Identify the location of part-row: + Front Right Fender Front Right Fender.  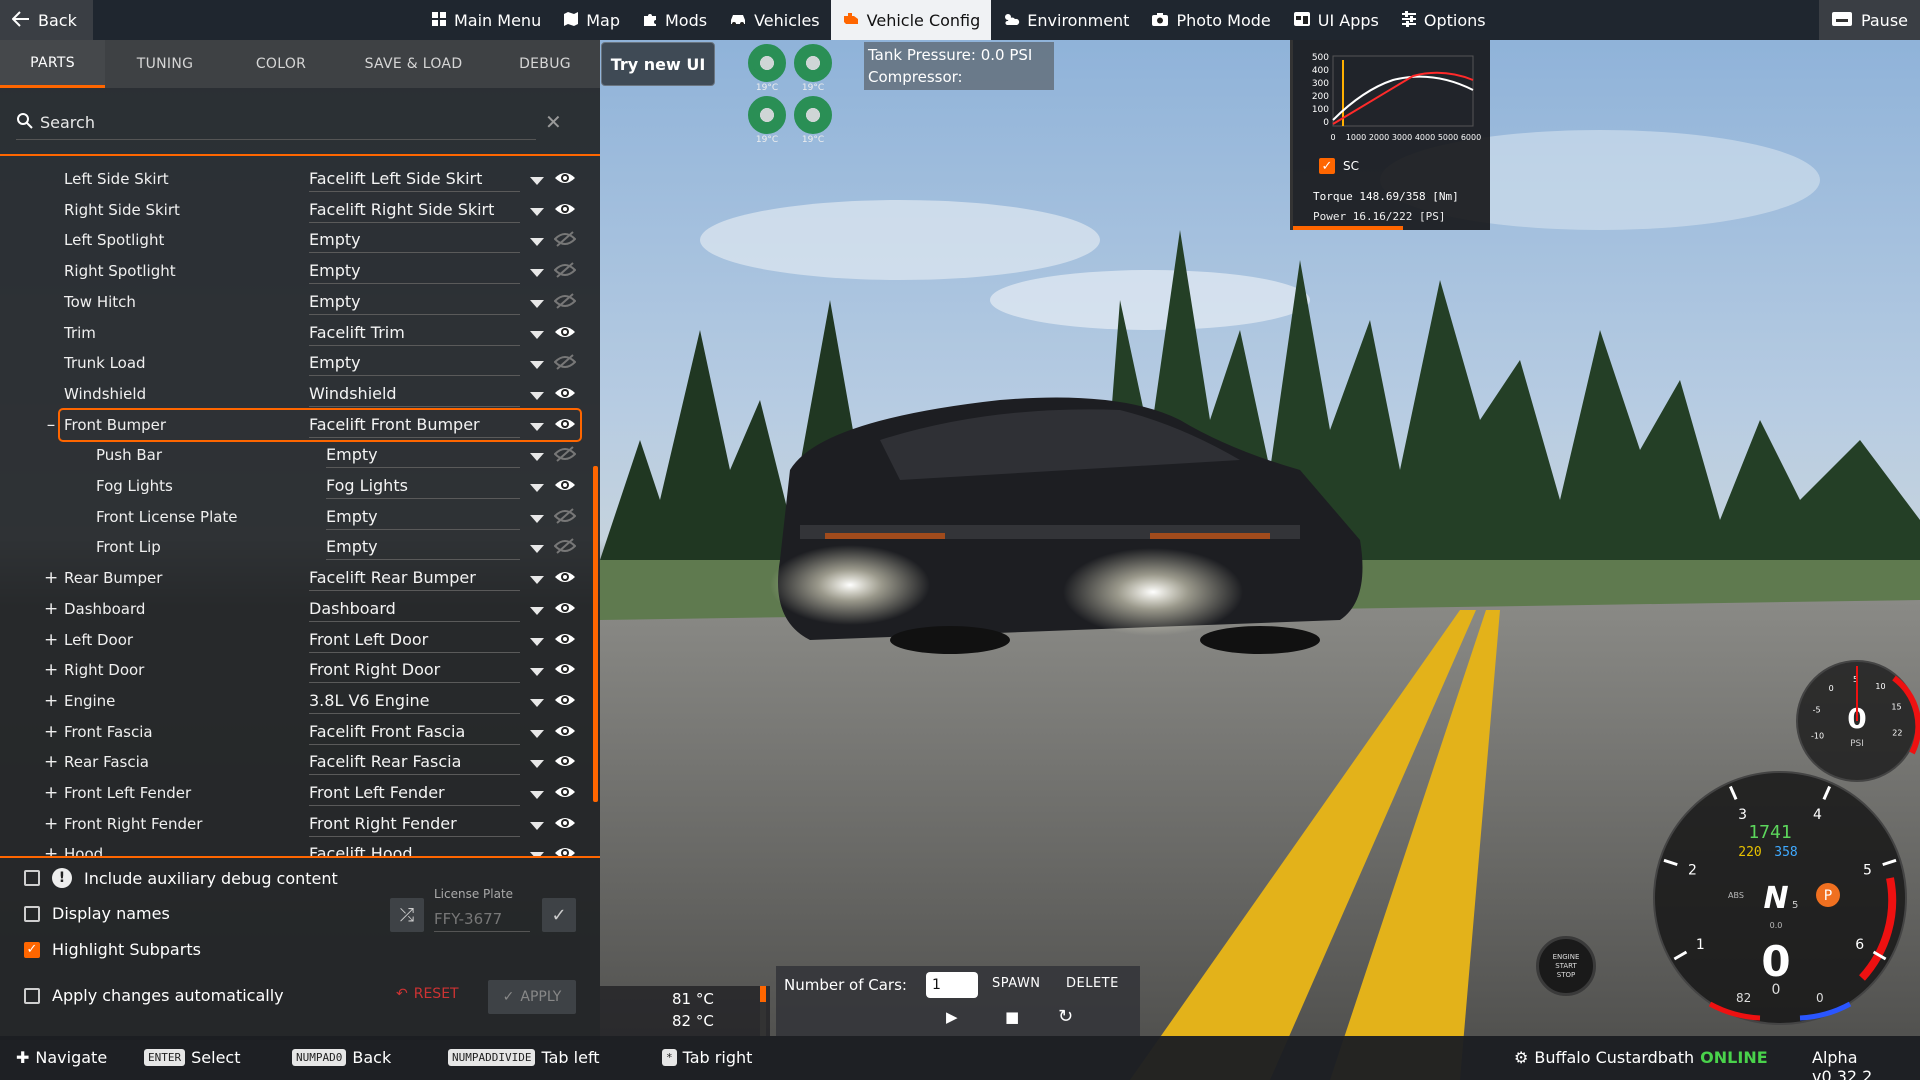
(295, 824).